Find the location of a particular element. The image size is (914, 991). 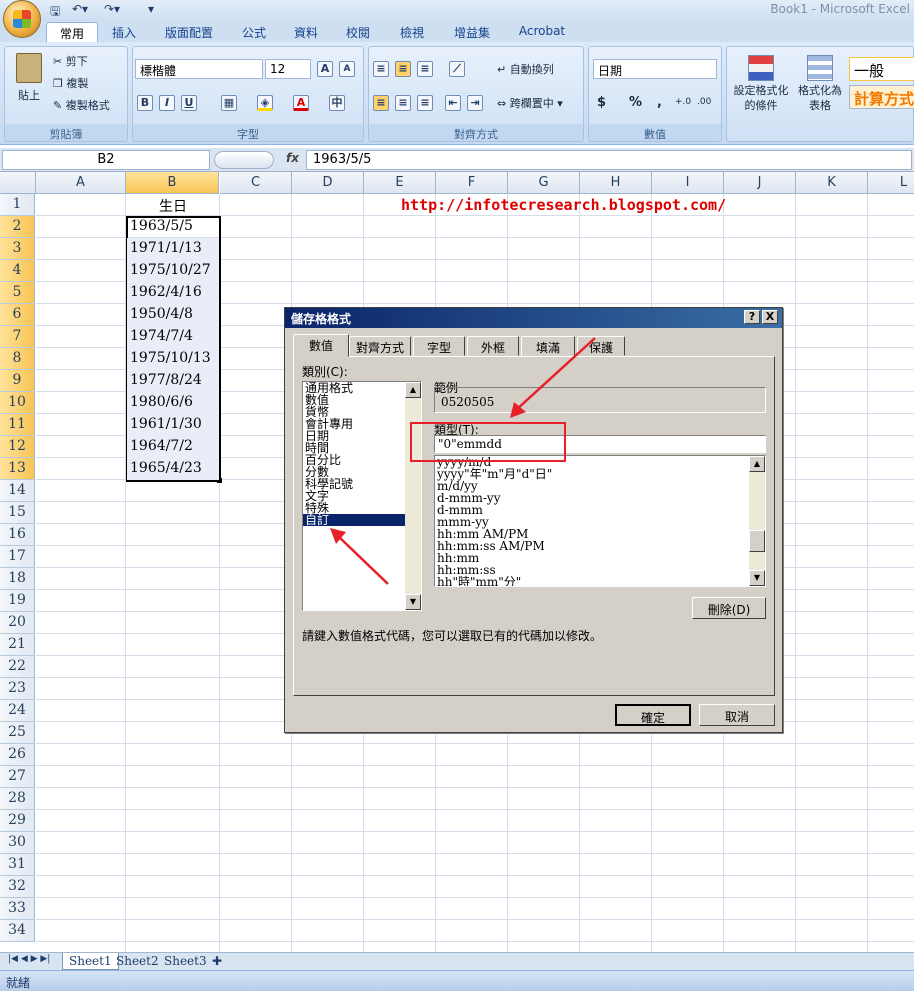

conditional-format-button: 設定格式化的條件 is located at coordinates (761, 84).